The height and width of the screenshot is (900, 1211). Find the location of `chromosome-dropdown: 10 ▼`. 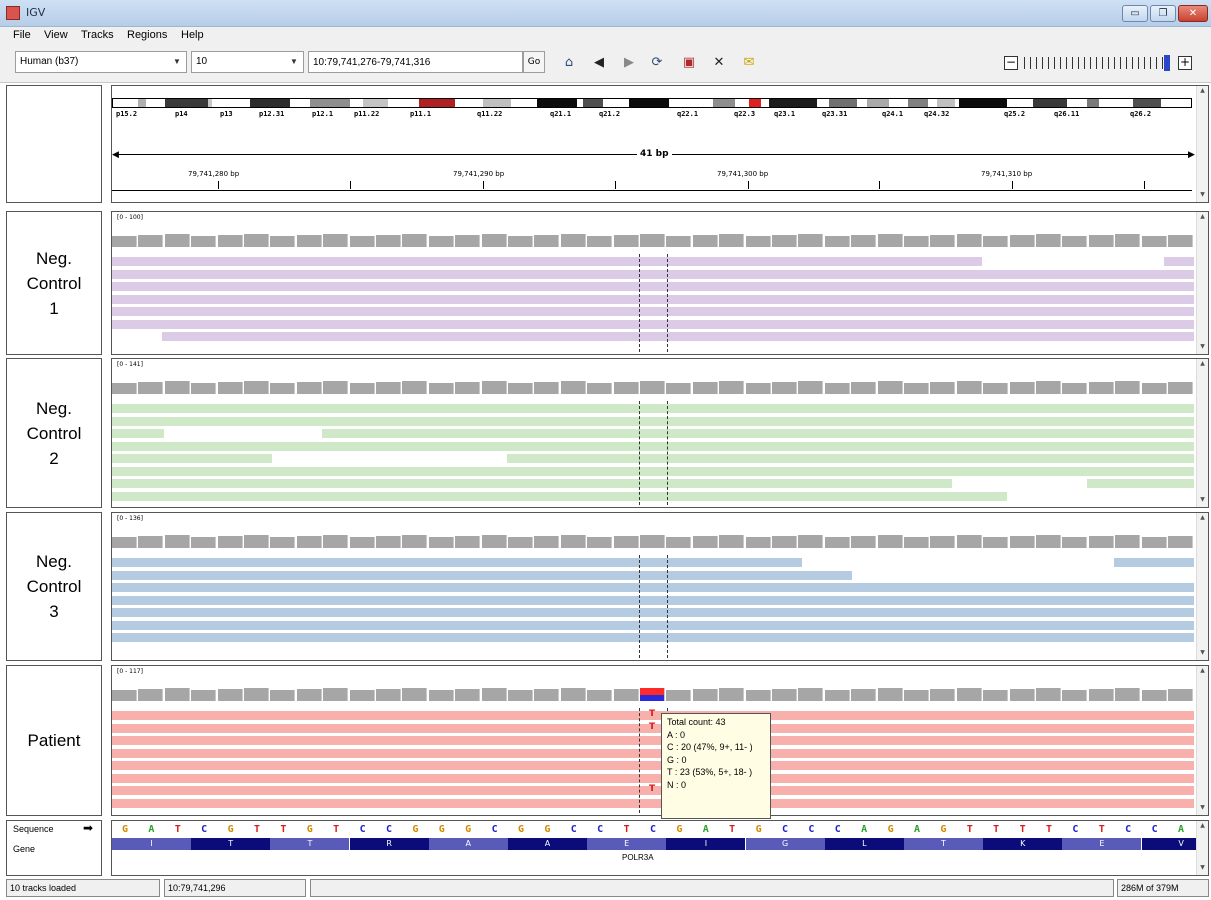

chromosome-dropdown: 10 ▼ is located at coordinates (247, 62).